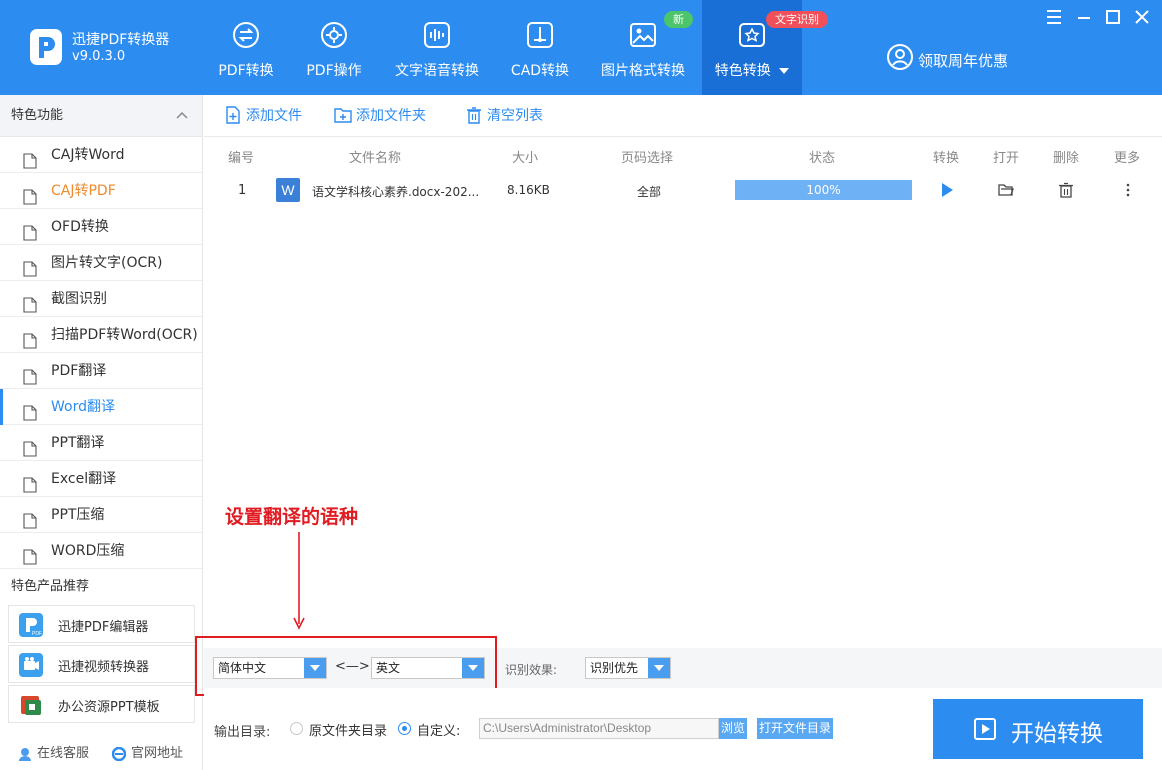 This screenshot has height=770, width=1162. I want to click on sidebar-section-header: 特色功能, so click(101, 116).